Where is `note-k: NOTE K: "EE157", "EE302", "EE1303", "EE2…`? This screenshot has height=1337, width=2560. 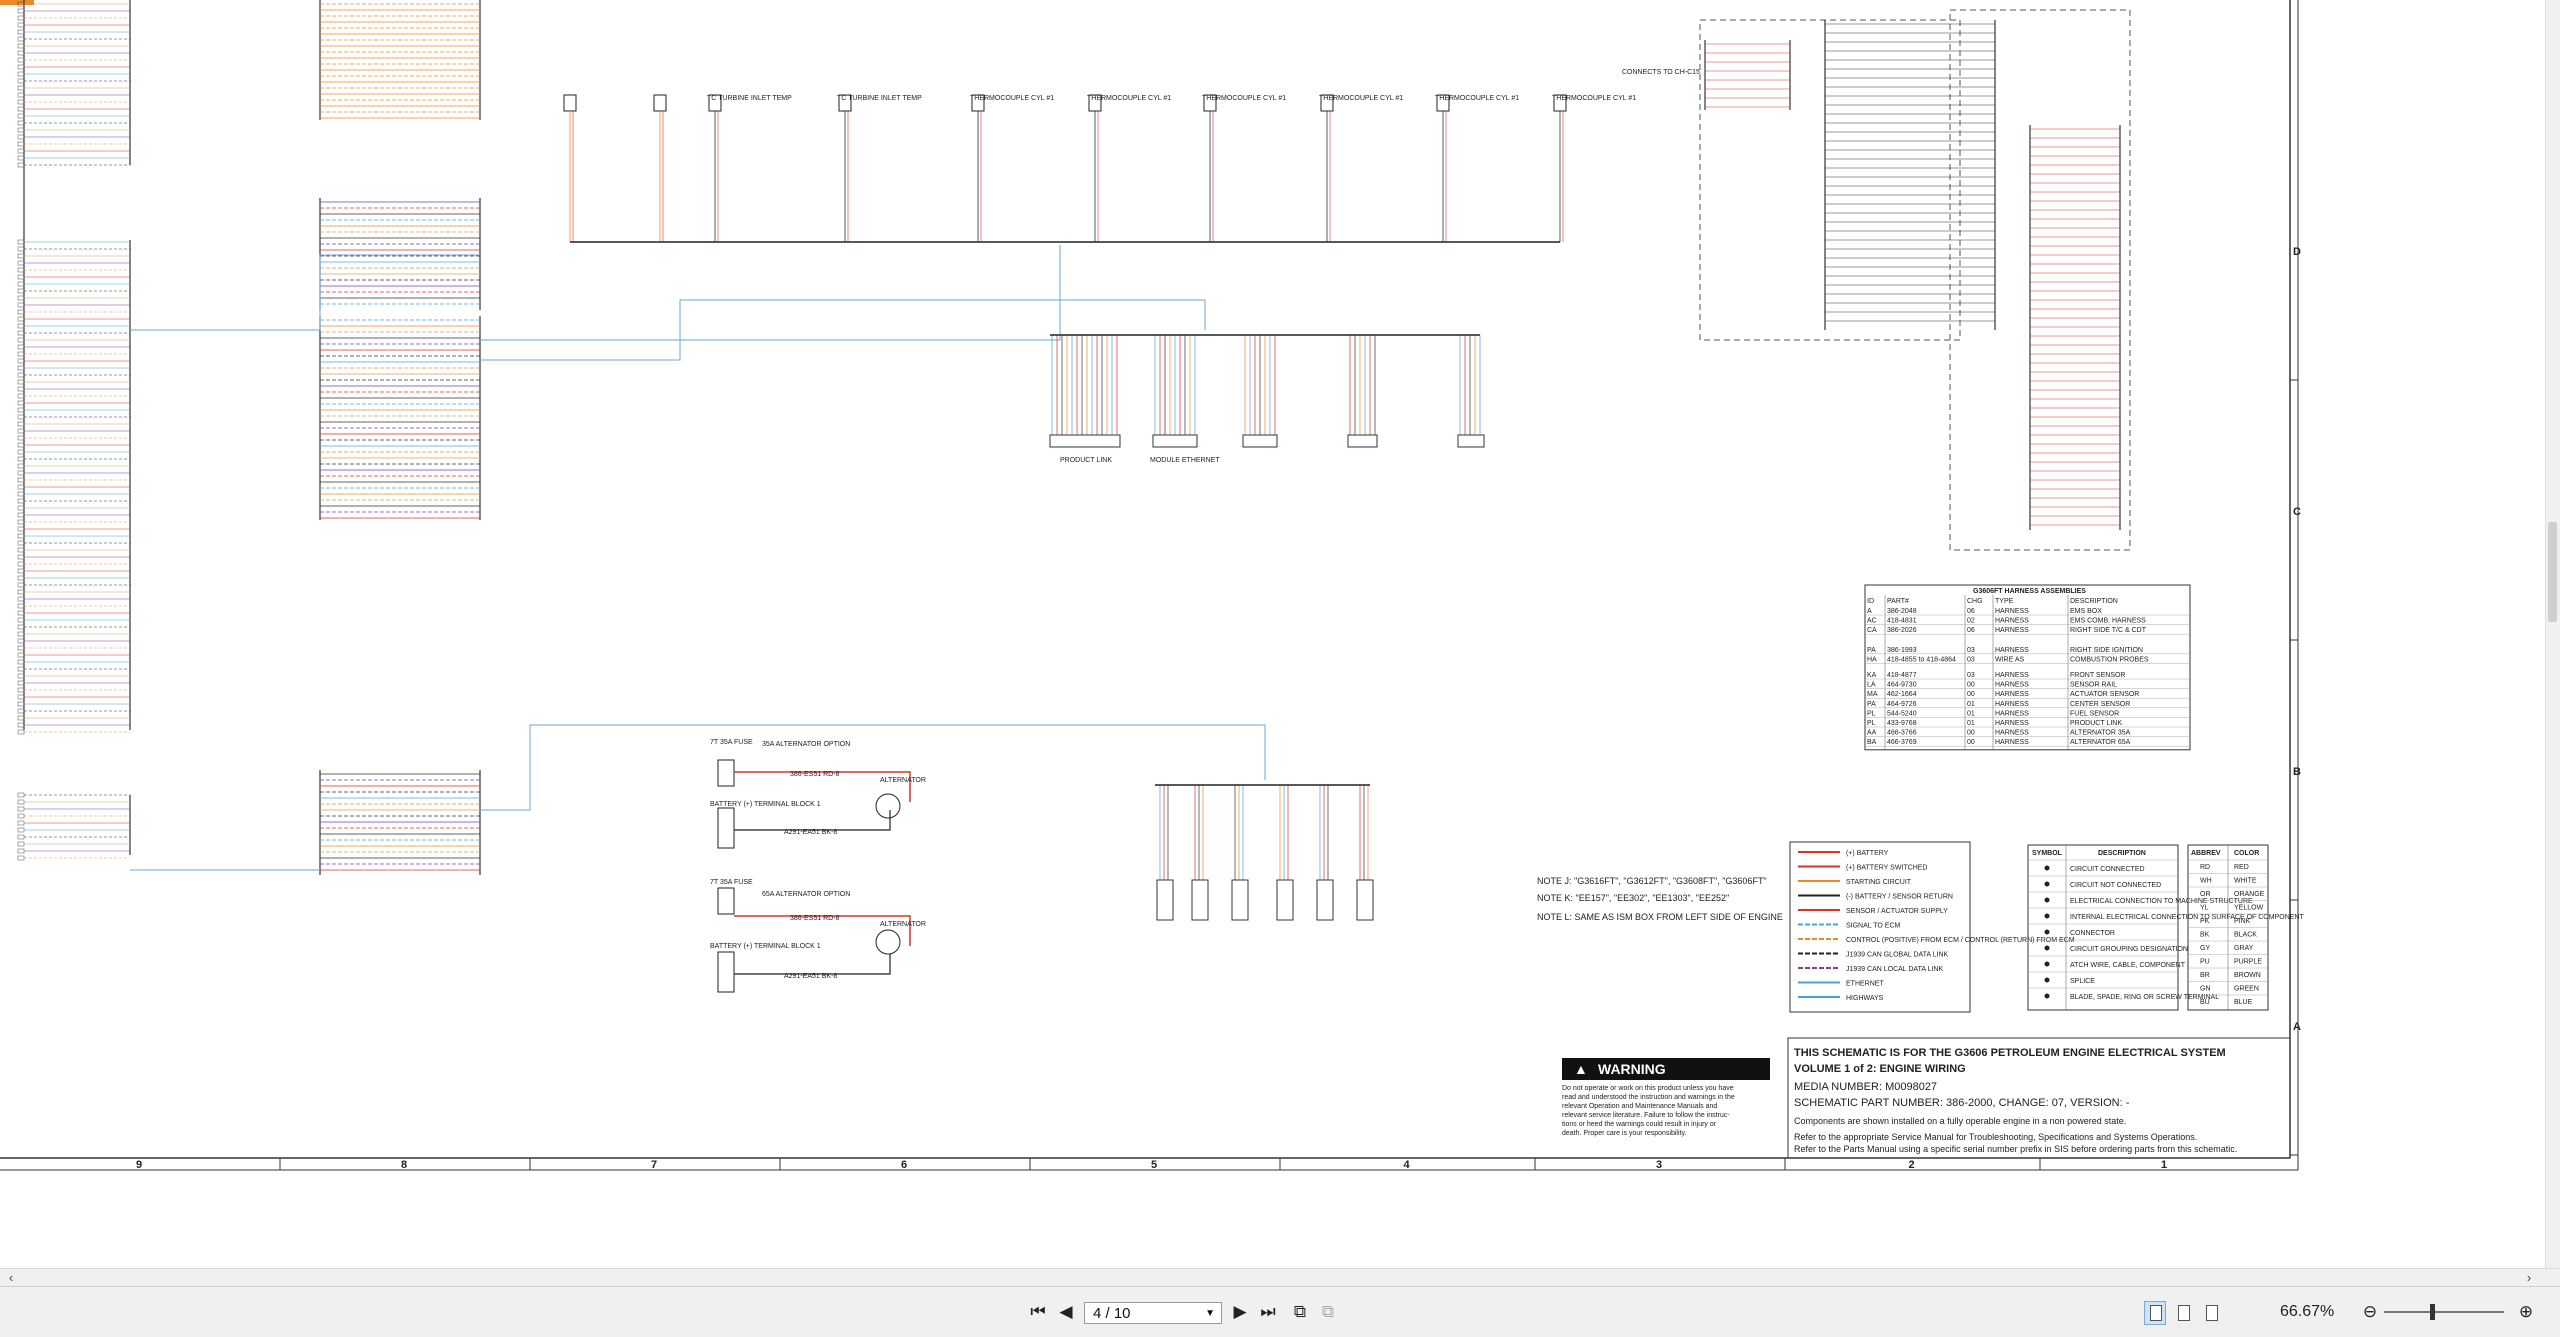 note-k: NOTE K: "EE157", "EE302", "EE1303", "EE2… is located at coordinates (1633, 898).